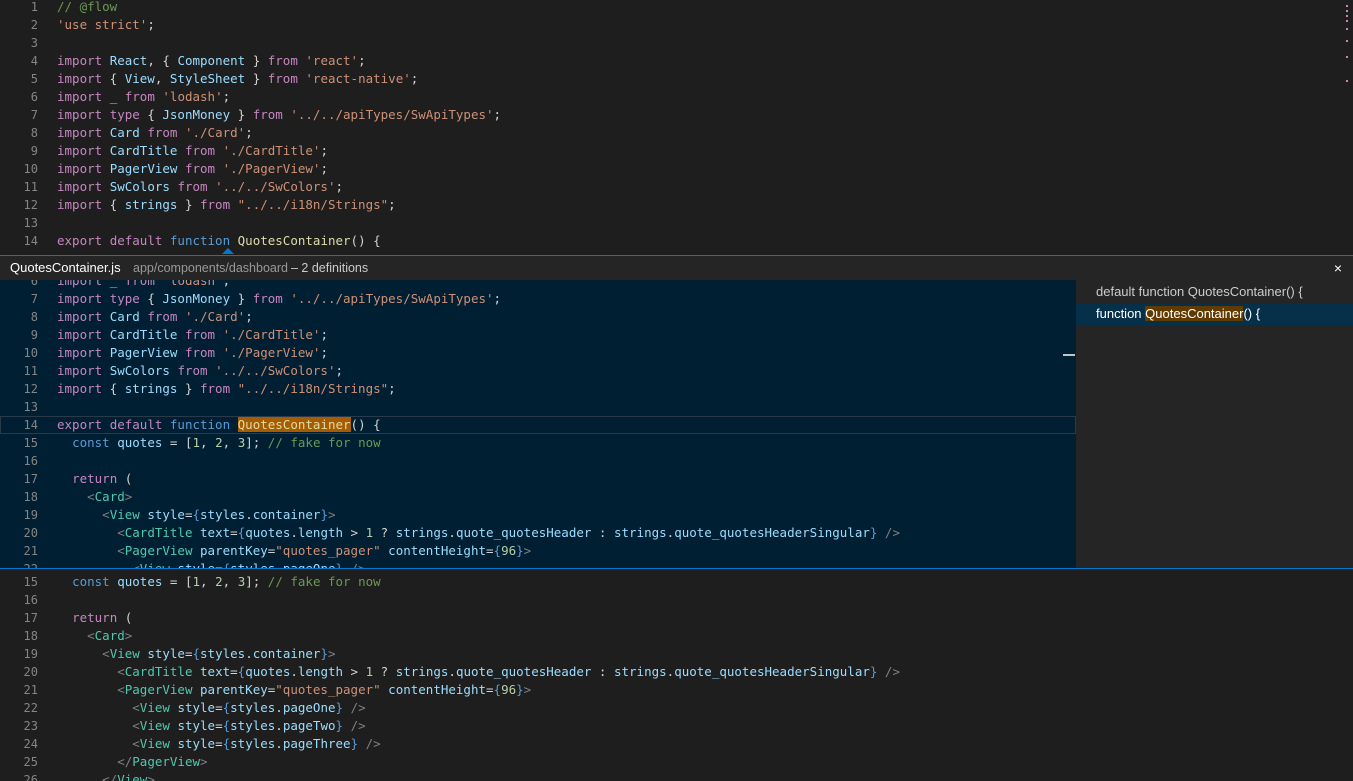 Image resolution: width=1353 pixels, height=781 pixels. I want to click on peek-result-item: function QuotesContainer() {, so click(1214, 314).